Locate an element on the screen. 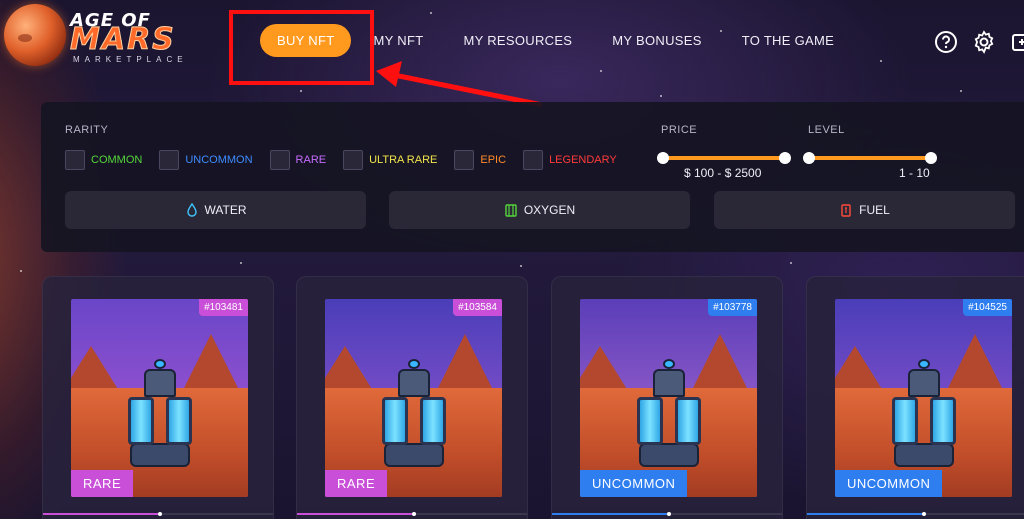 The width and height of the screenshot is (1024, 519). rarity-epic-checkbox: EPIC is located at coordinates (480, 160).